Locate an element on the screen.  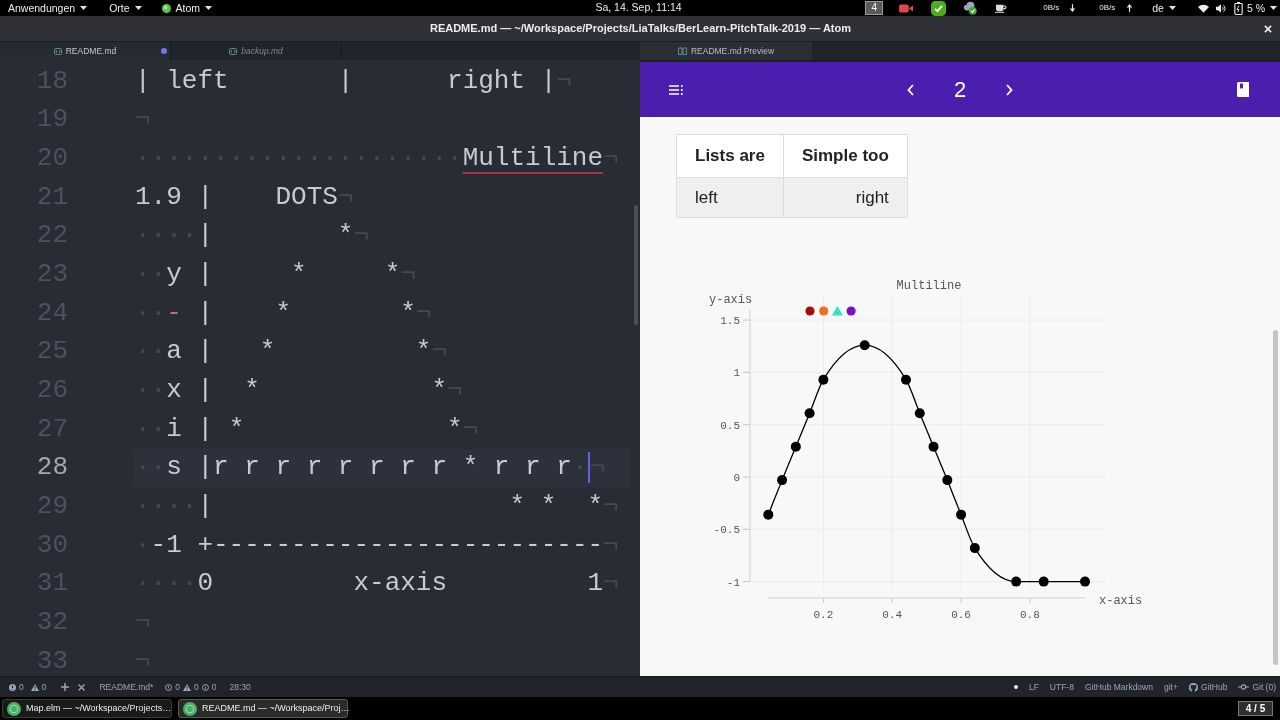
status-item: git+ is located at coordinates (1170, 687).